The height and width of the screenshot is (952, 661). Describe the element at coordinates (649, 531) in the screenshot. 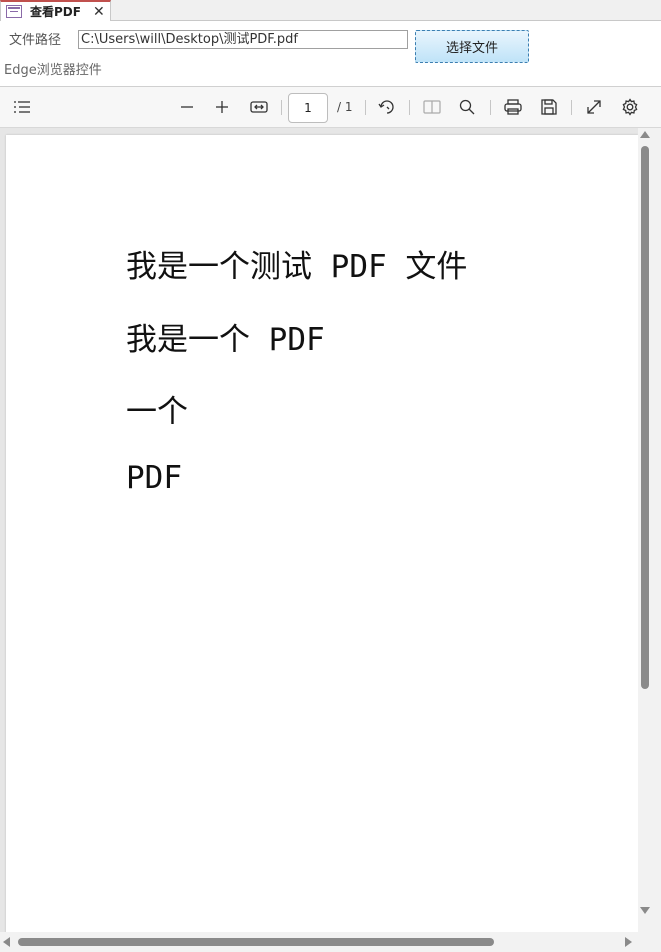

I see `vertical-scrollbar` at that location.